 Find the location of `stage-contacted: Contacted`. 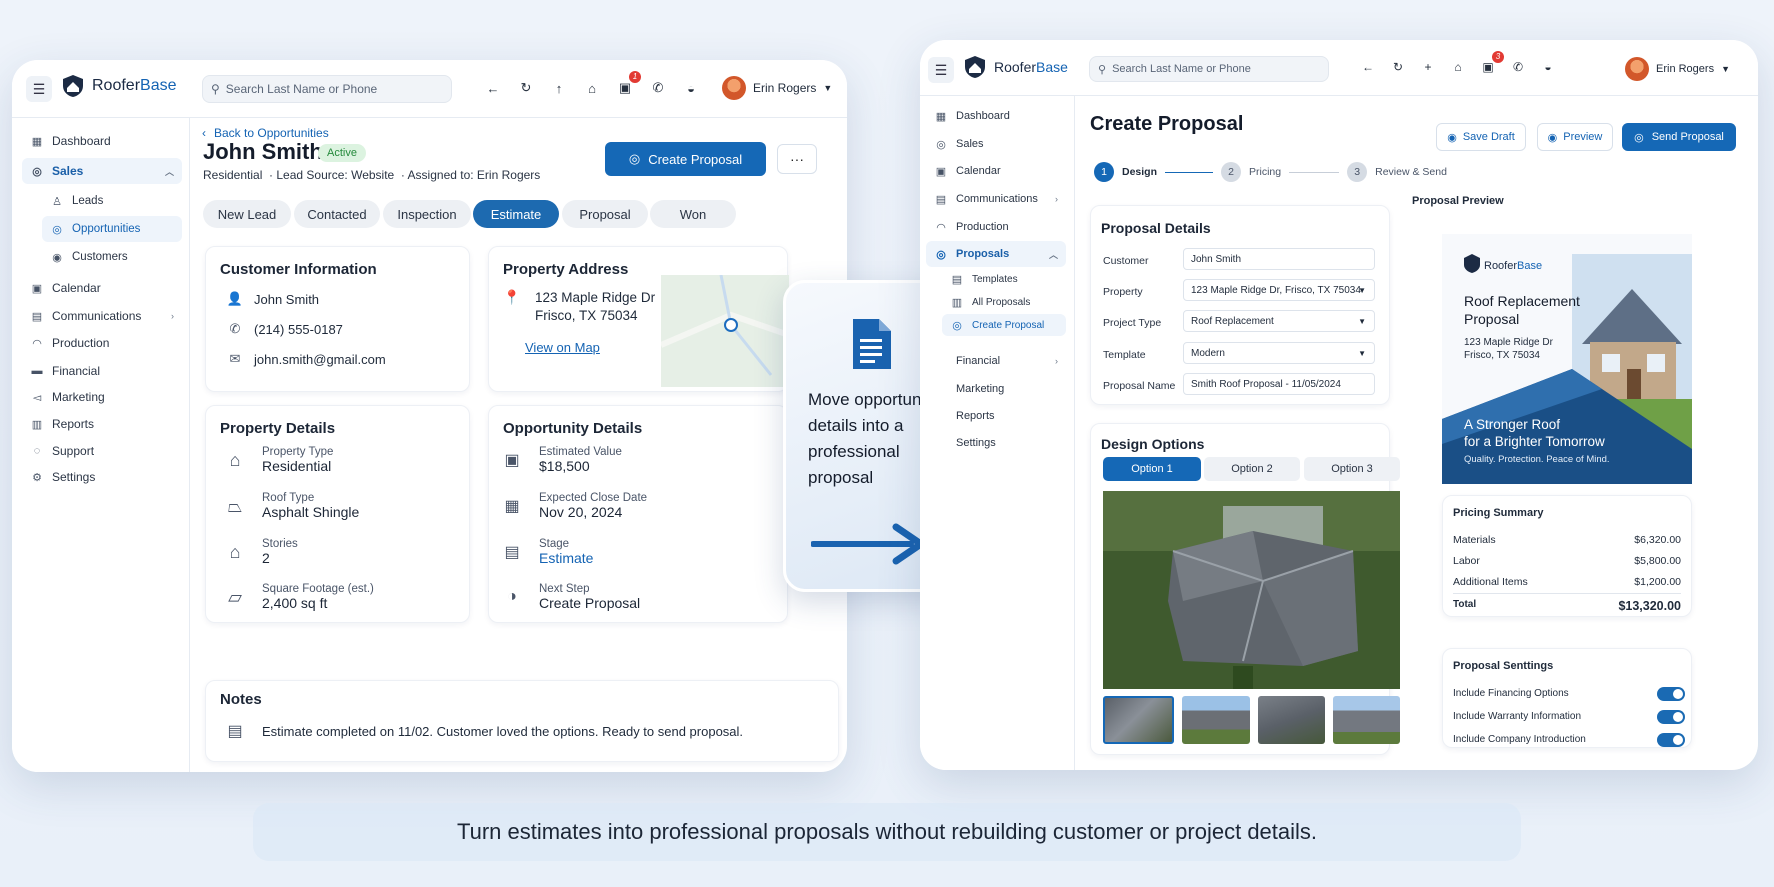

stage-contacted: Contacted is located at coordinates (337, 214).